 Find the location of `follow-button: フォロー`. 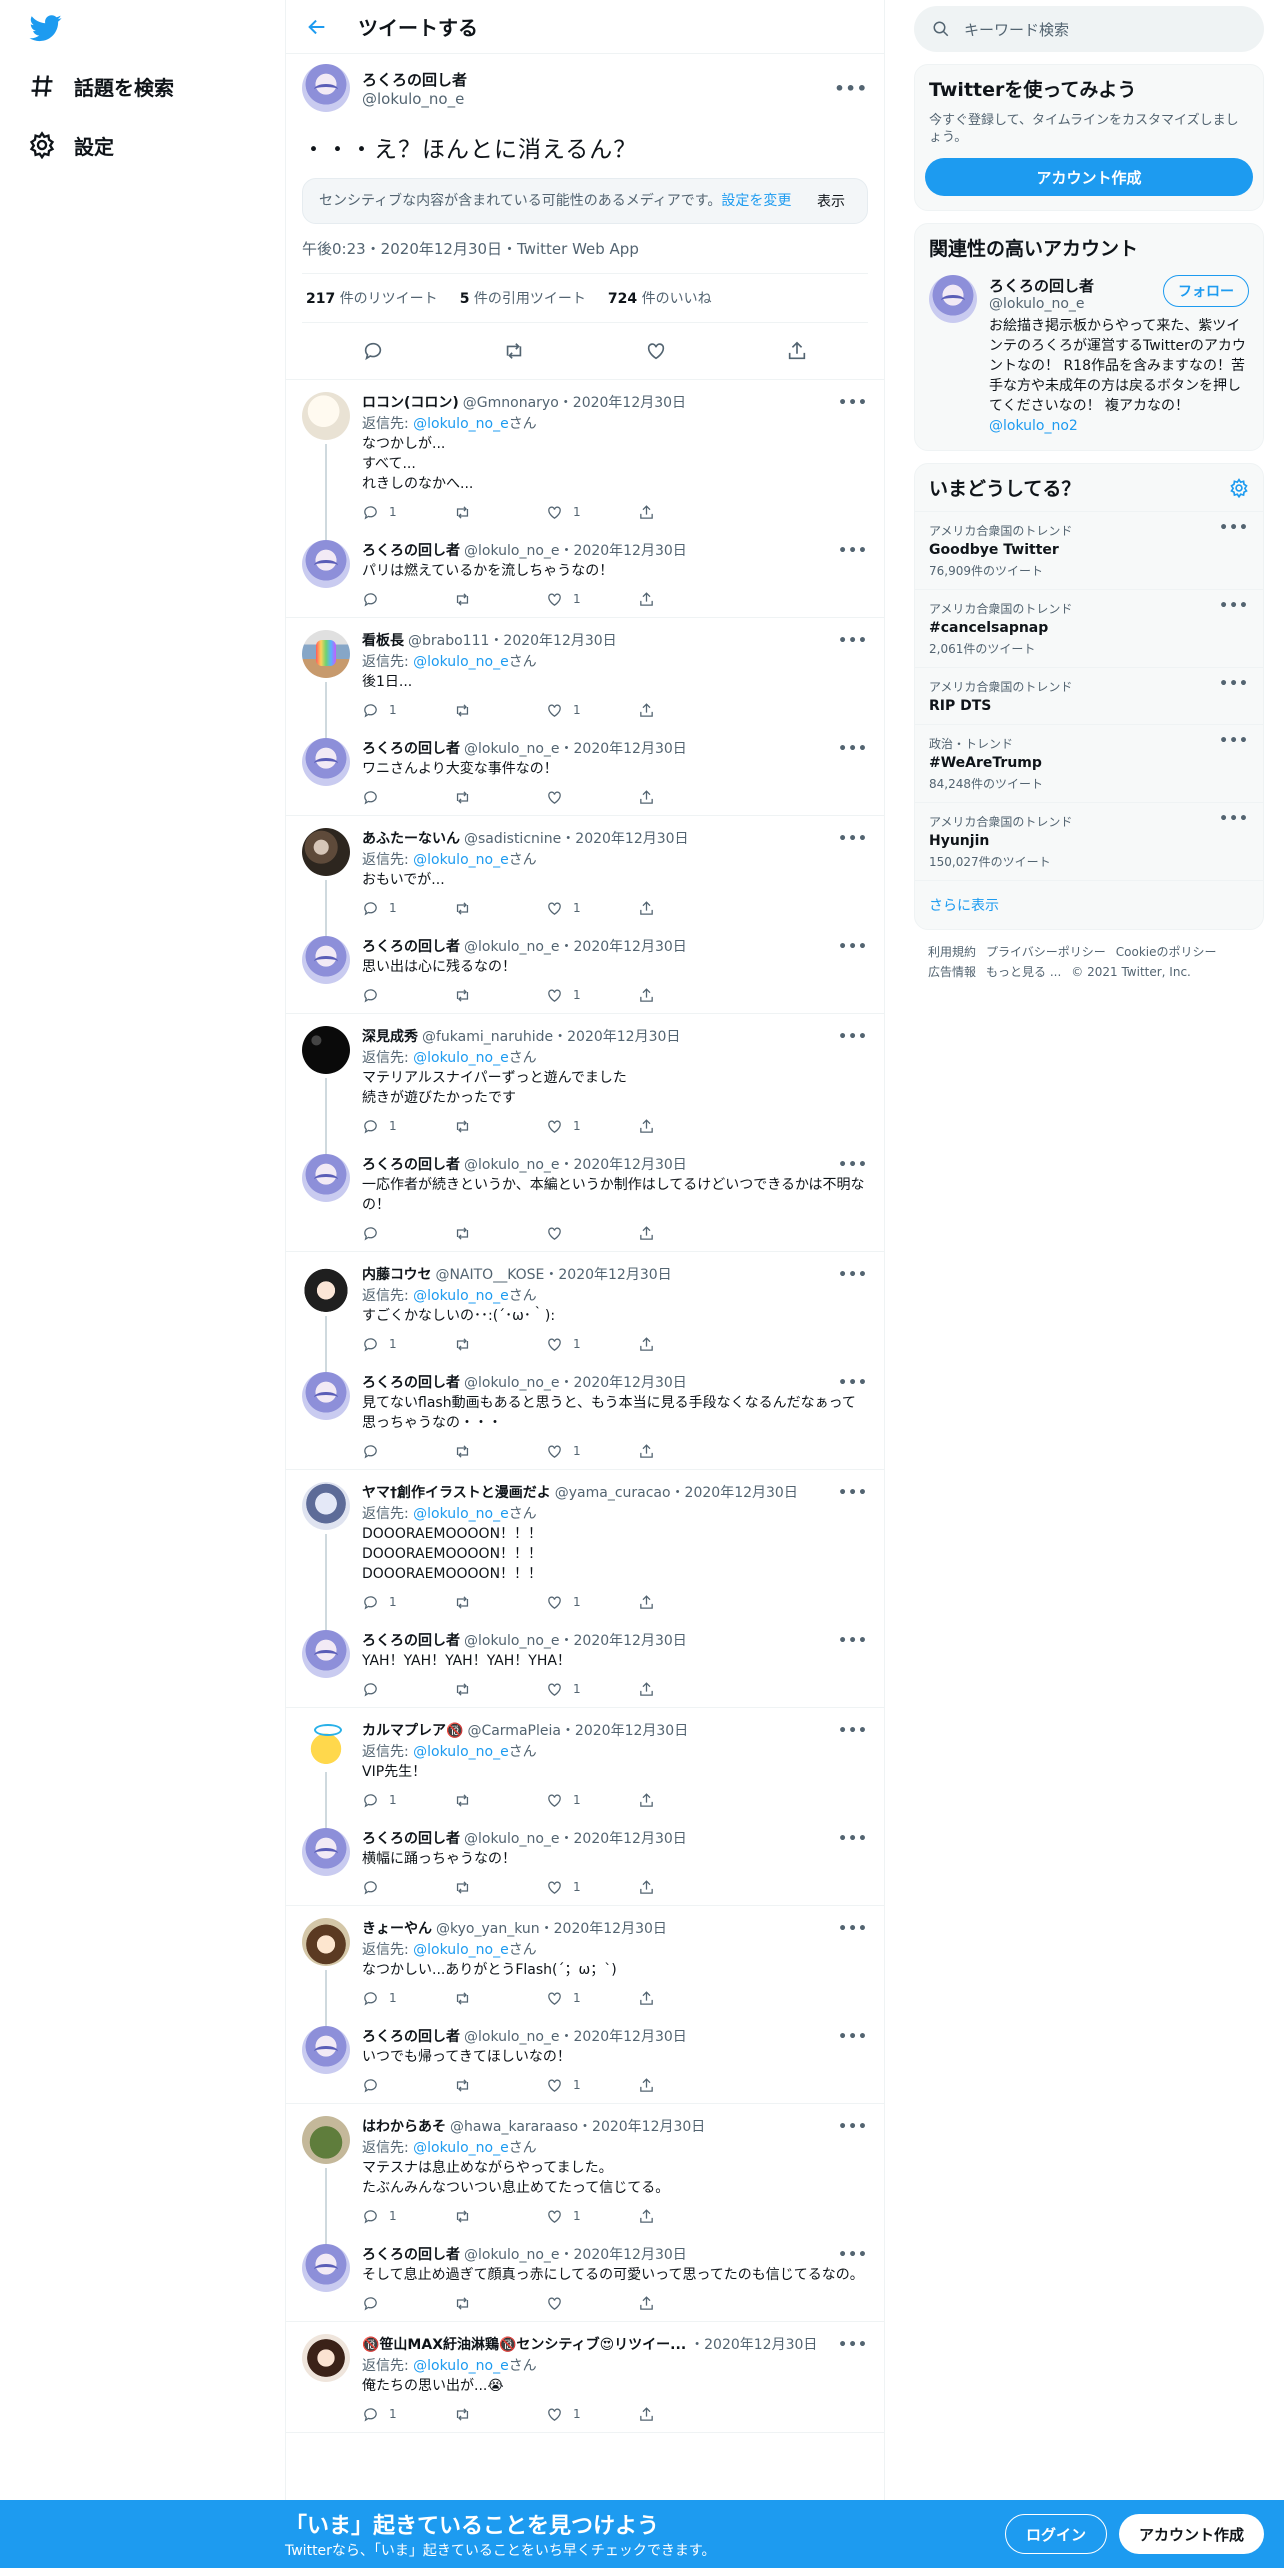

follow-button: フォロー is located at coordinates (1206, 291).